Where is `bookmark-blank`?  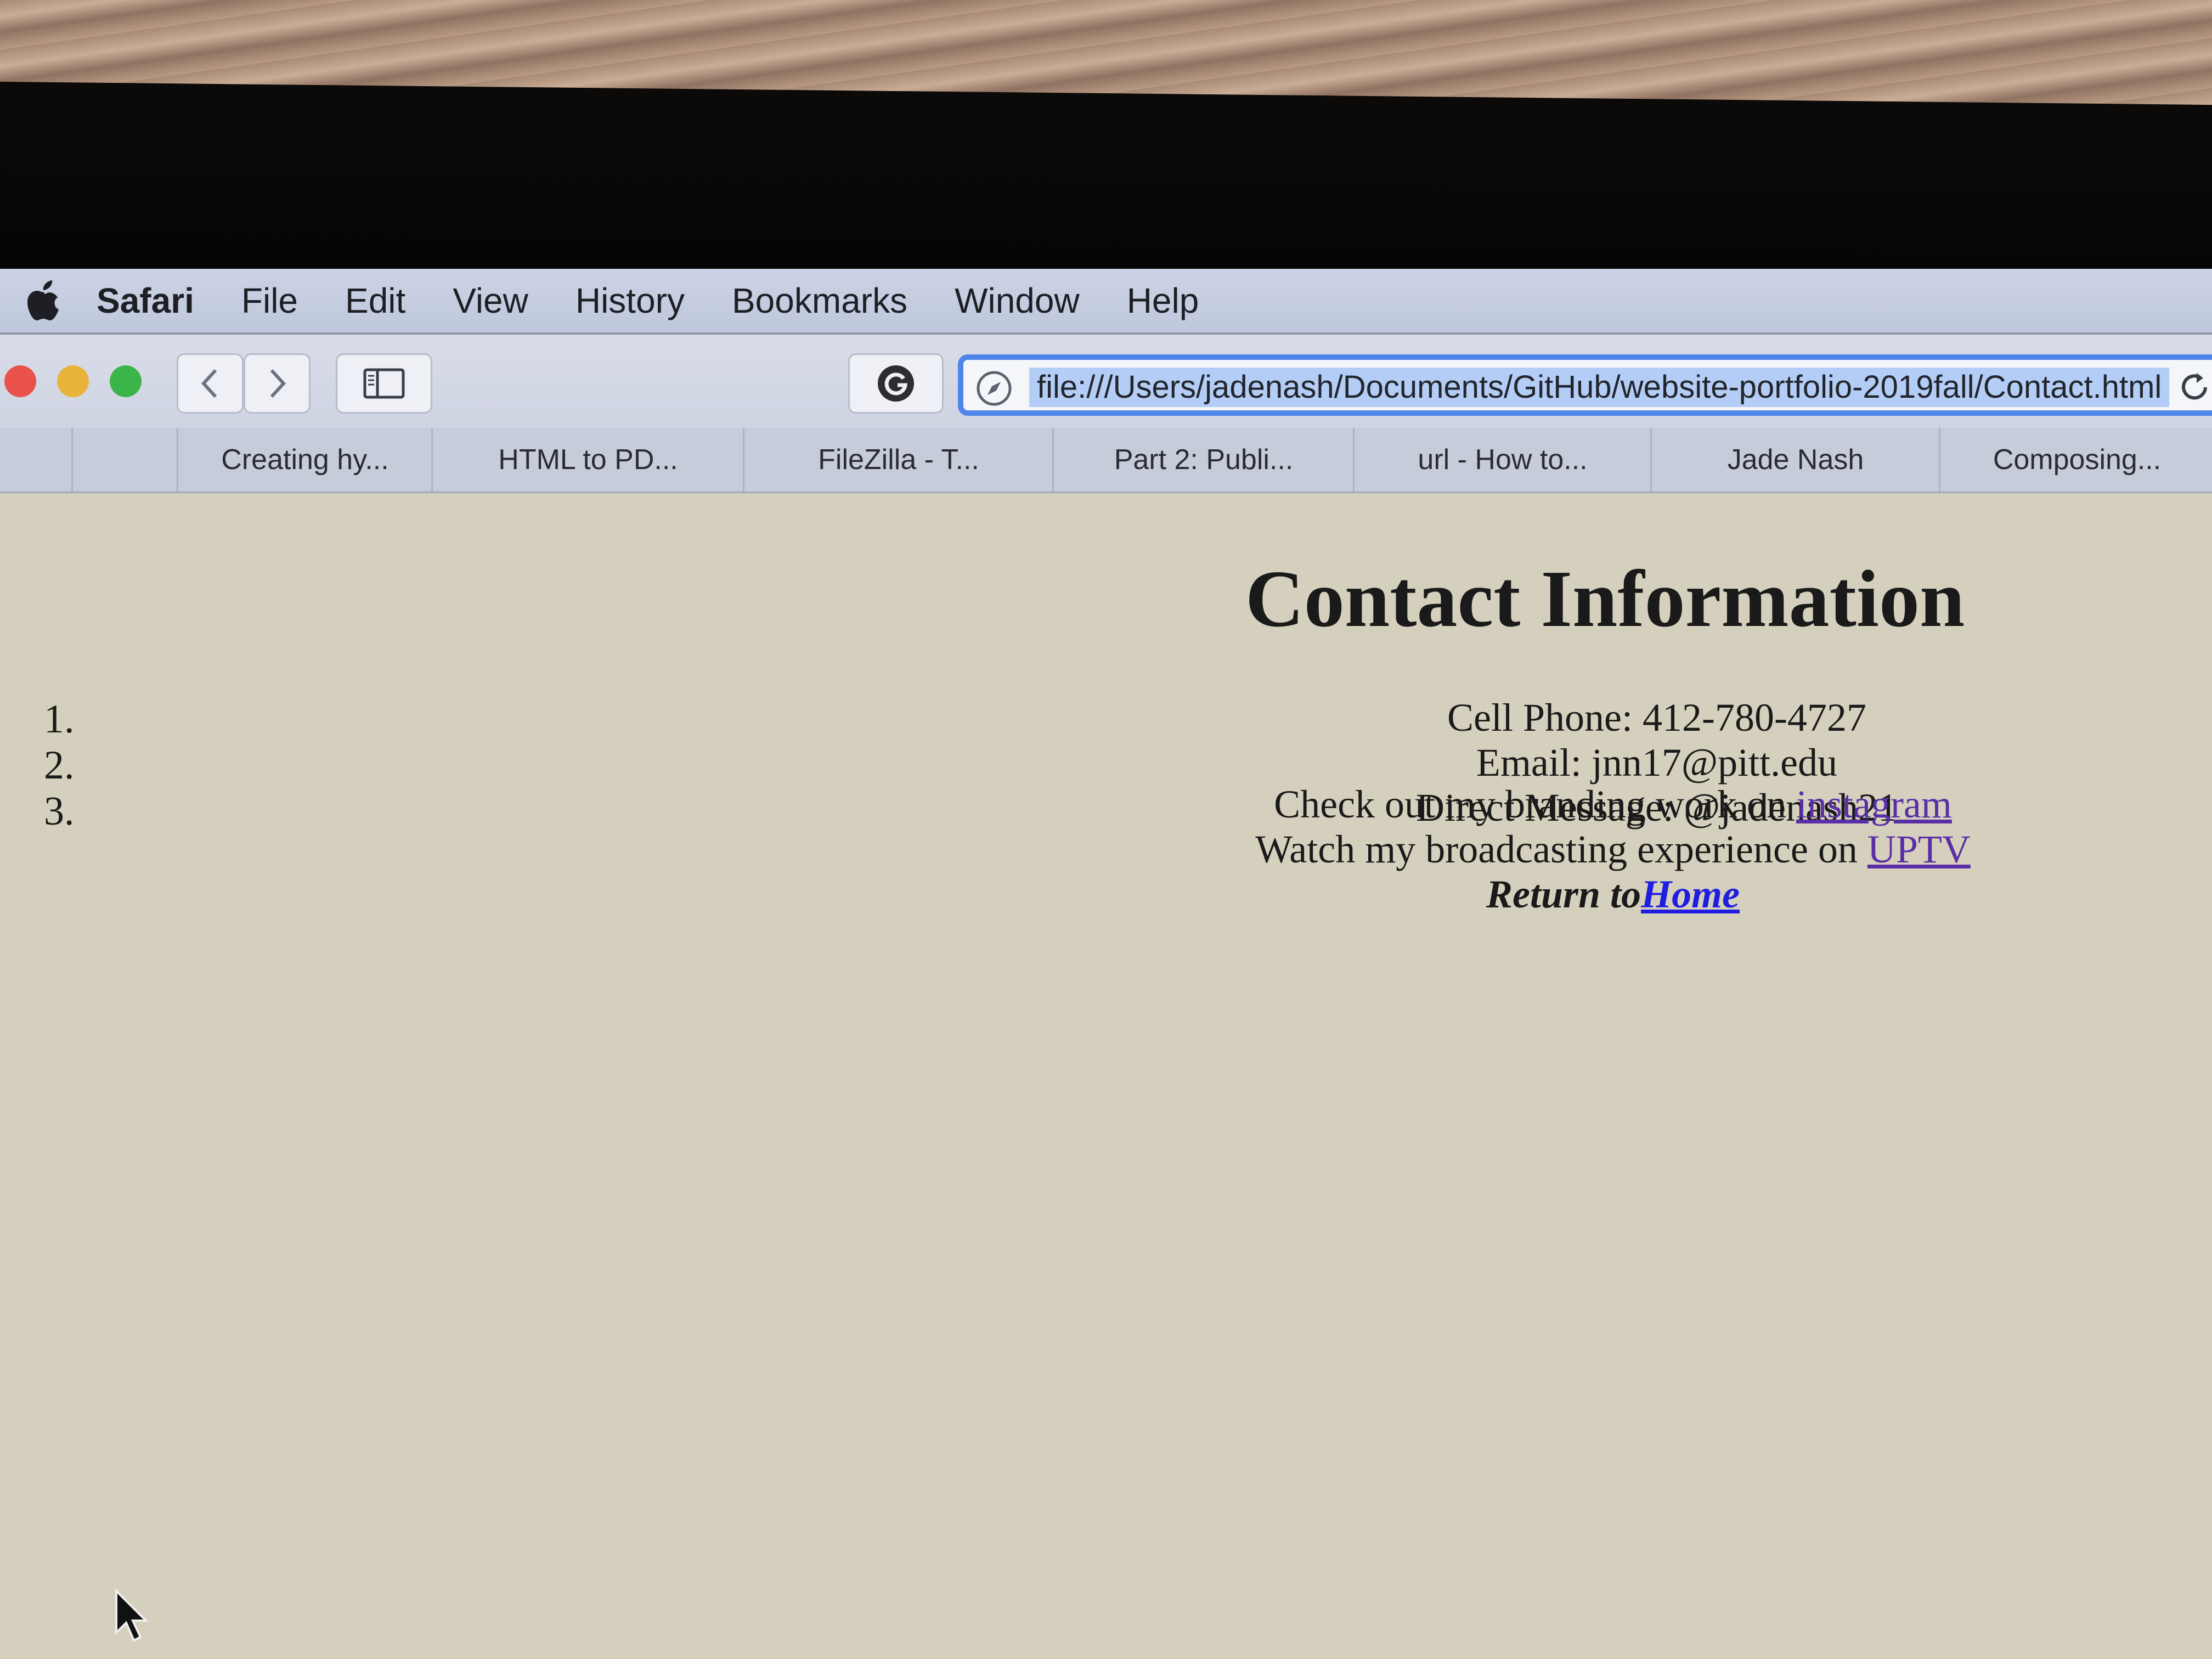 bookmark-blank is located at coordinates (124, 460).